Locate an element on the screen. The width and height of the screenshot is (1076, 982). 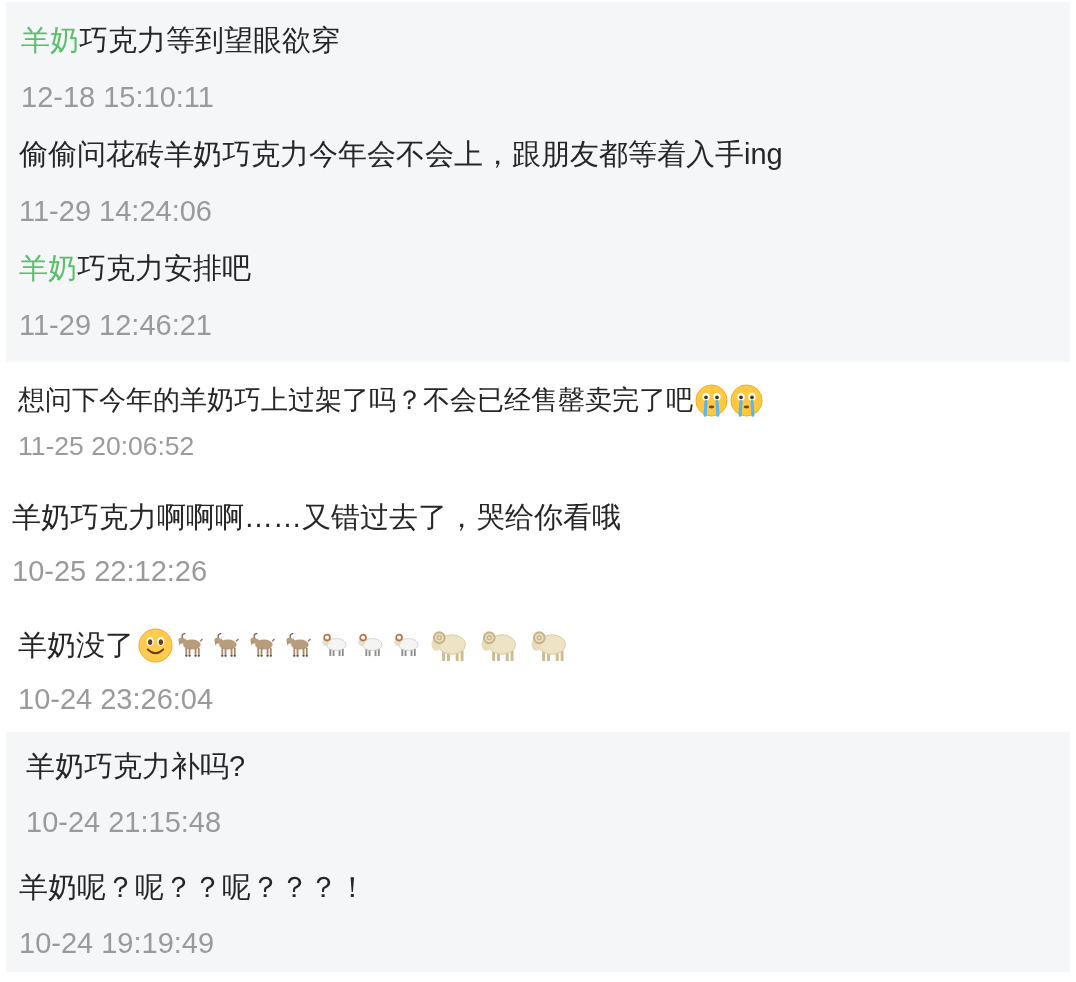
timestamp: 11-25 20:06:52 is located at coordinates (106, 446).